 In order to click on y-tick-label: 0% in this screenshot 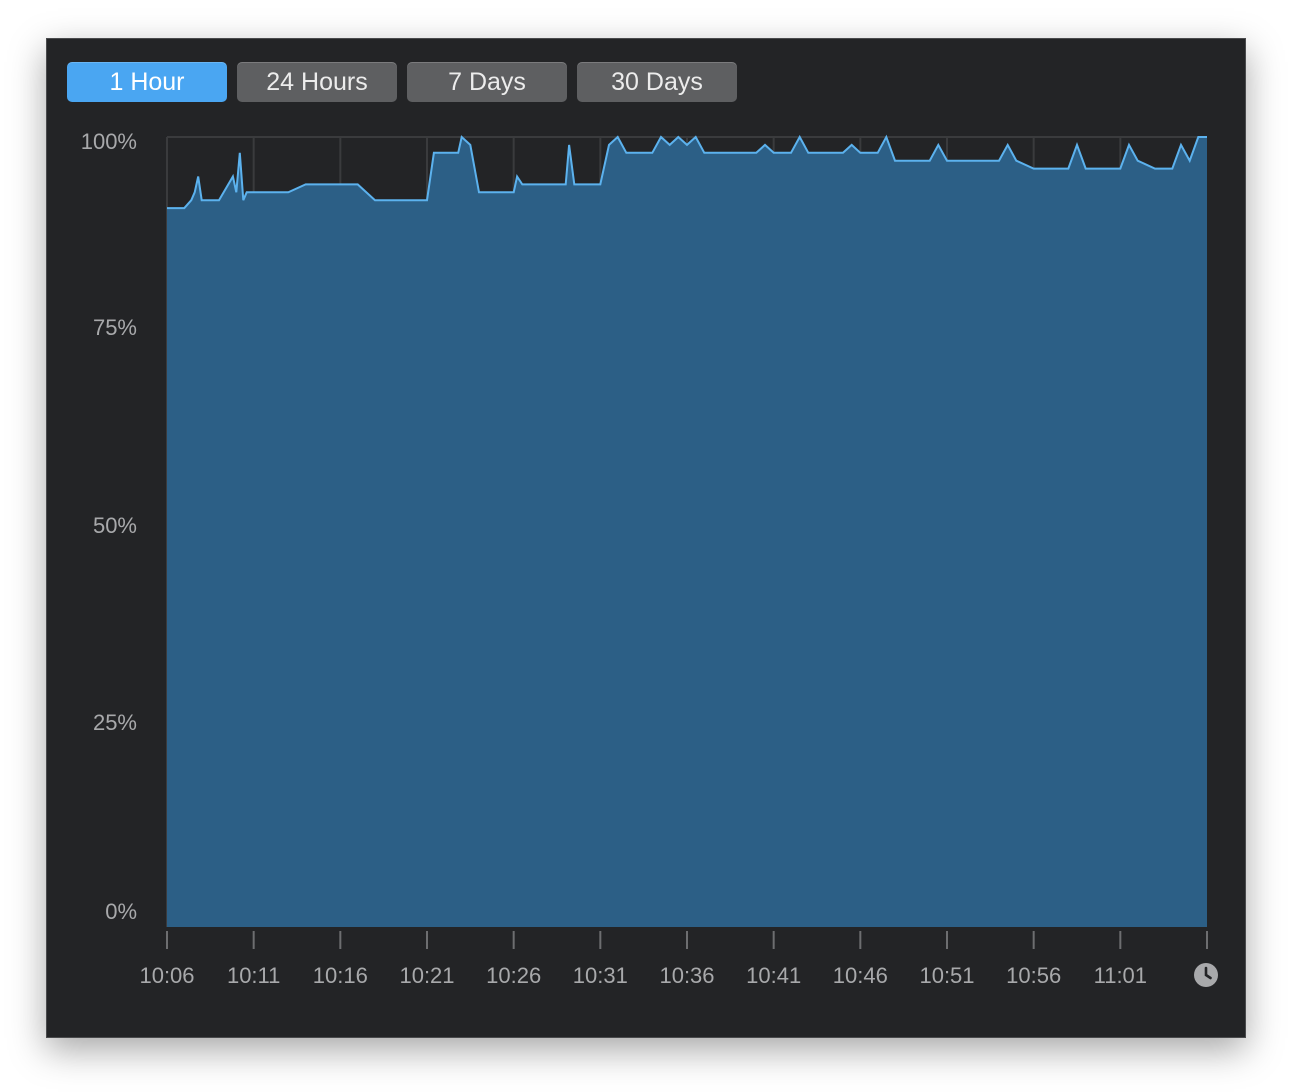, I will do `click(121, 911)`.